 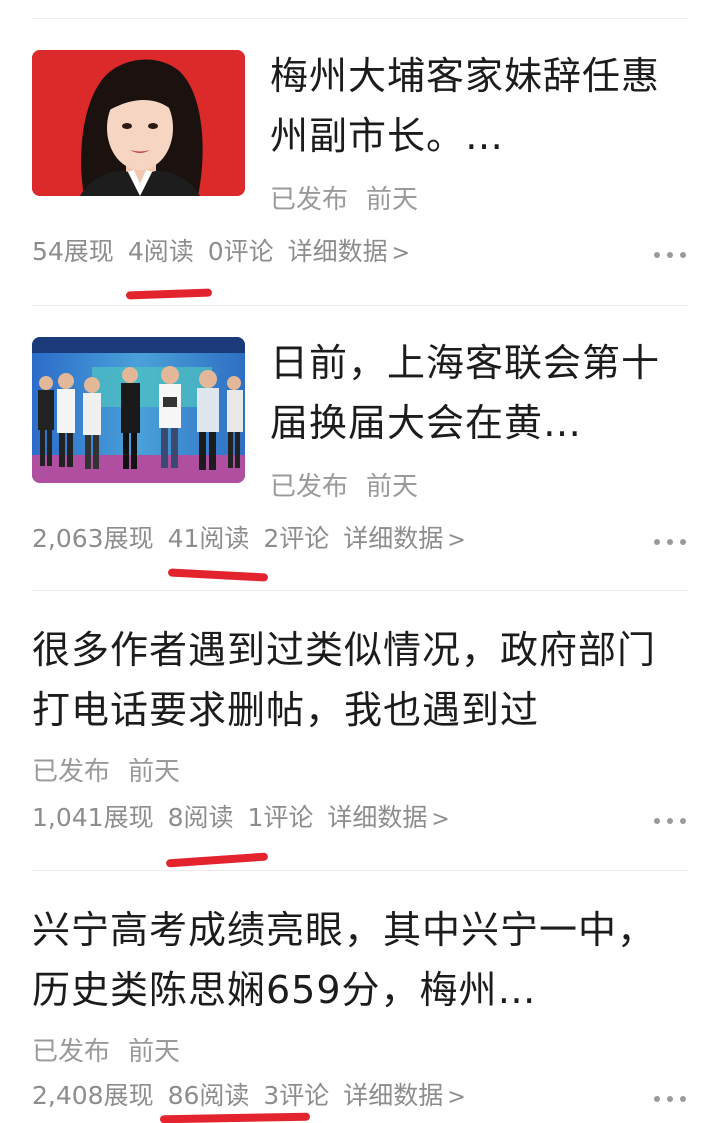 I want to click on reads-count: 8阅读, so click(x=200, y=817).